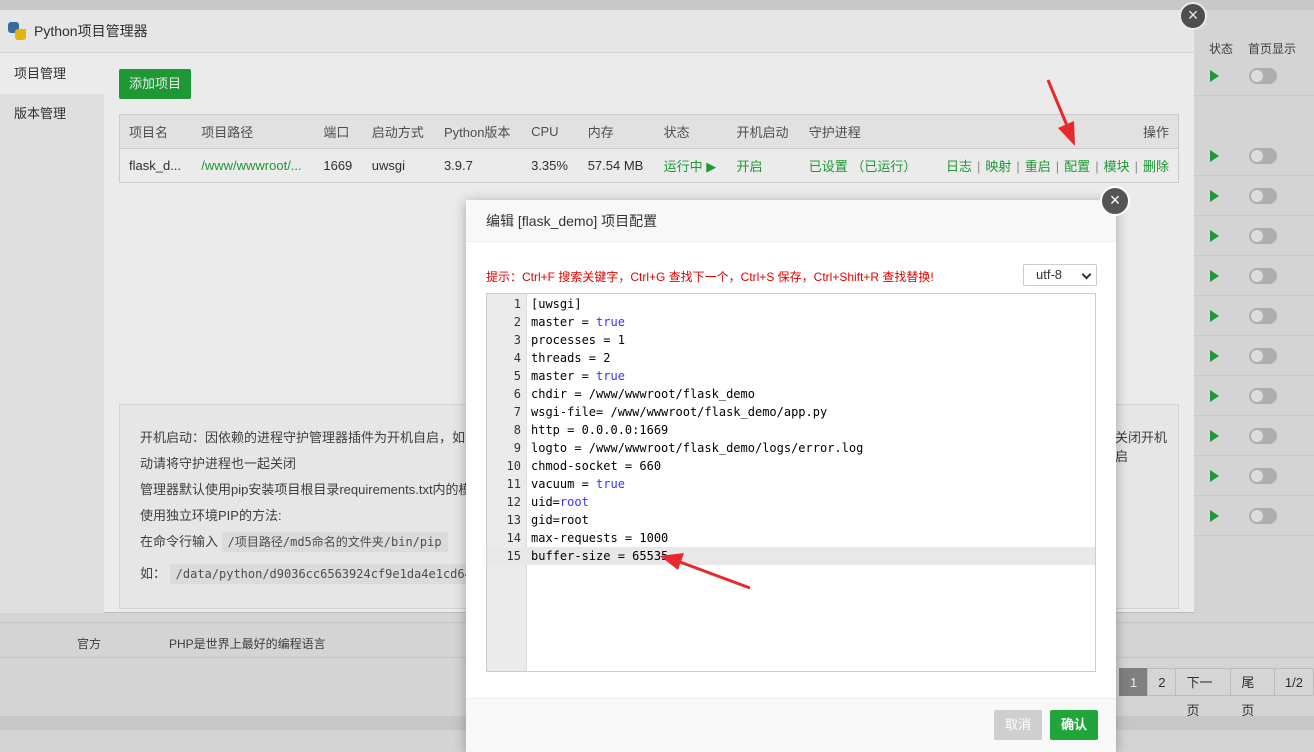 This screenshot has width=1314, height=752. I want to click on line-number: 6, so click(517, 394).